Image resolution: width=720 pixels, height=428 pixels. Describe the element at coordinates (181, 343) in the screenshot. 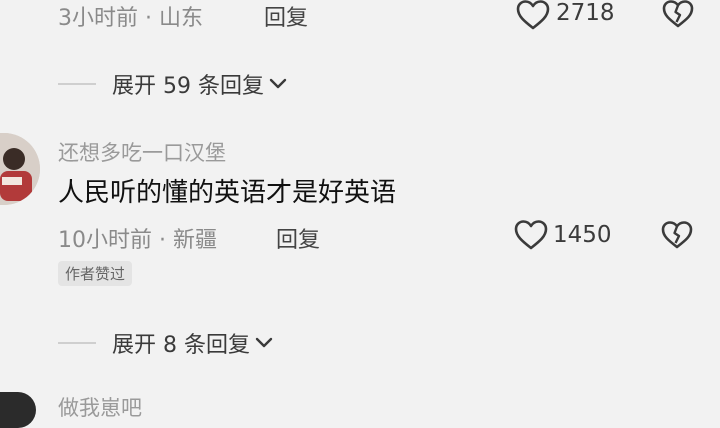

I see `expand-replies-link: 展开 8 条回复` at that location.